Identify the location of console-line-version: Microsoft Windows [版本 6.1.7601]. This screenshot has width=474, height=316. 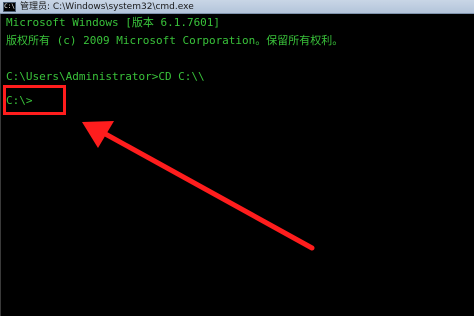
(113, 22).